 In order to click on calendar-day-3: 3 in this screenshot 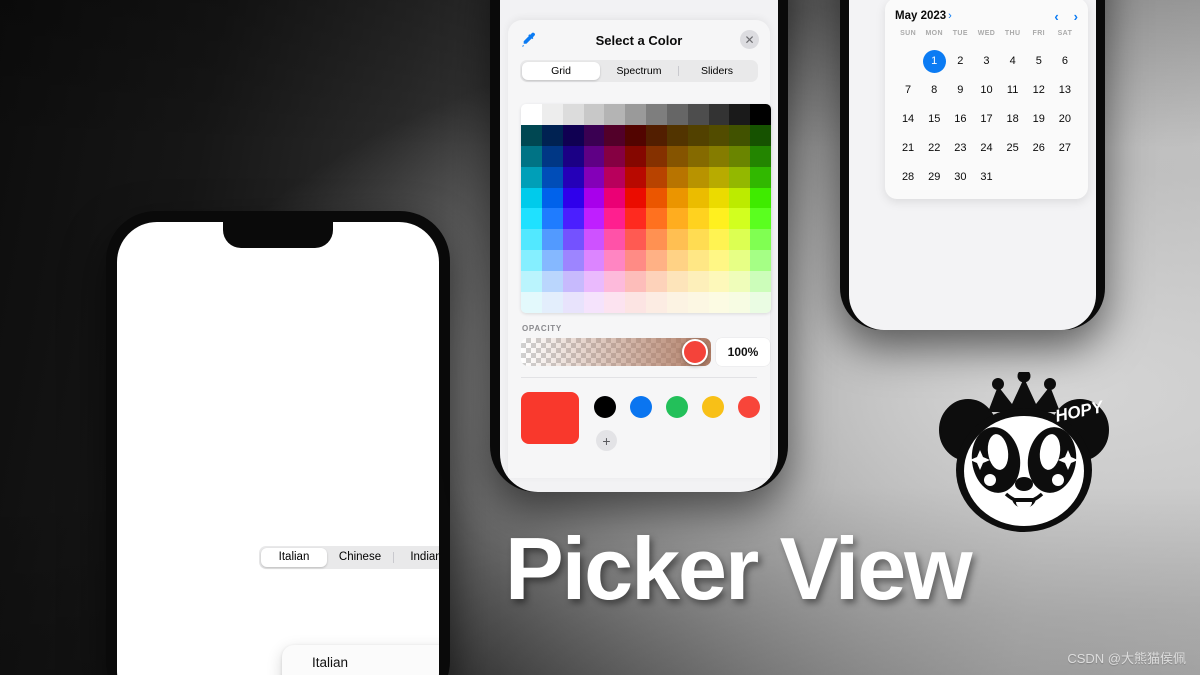, I will do `click(986, 61)`.